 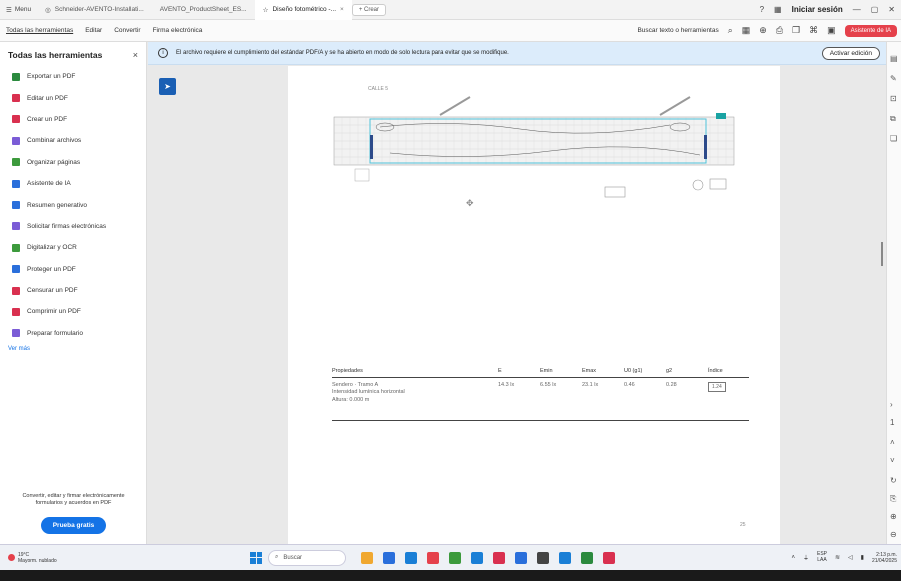 I want to click on minimize-icon: —, so click(x=857, y=9).